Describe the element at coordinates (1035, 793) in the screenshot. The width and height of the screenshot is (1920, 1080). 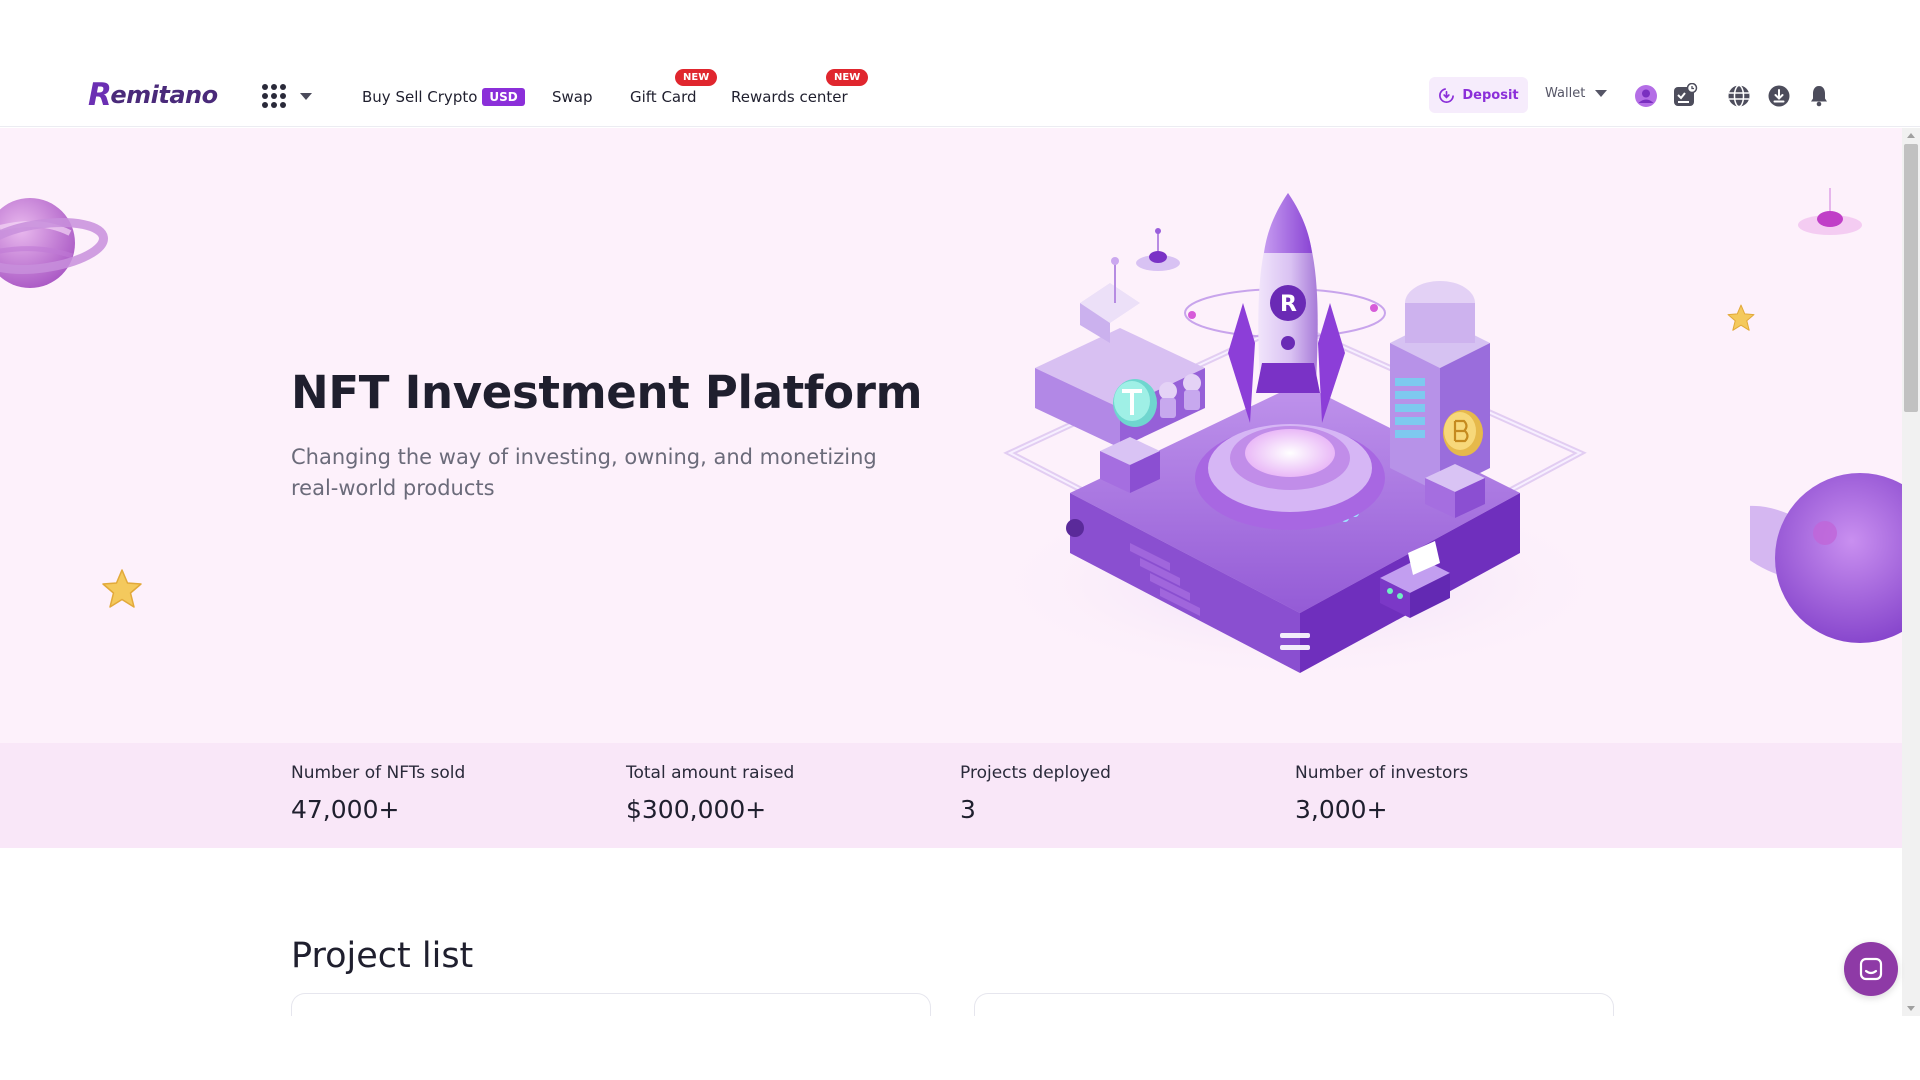
I see `stat-projects-deployed: Projects deployed 3` at that location.